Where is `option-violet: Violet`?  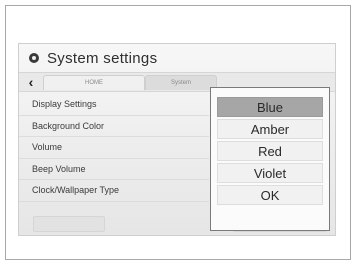
option-violet: Violet is located at coordinates (270, 173).